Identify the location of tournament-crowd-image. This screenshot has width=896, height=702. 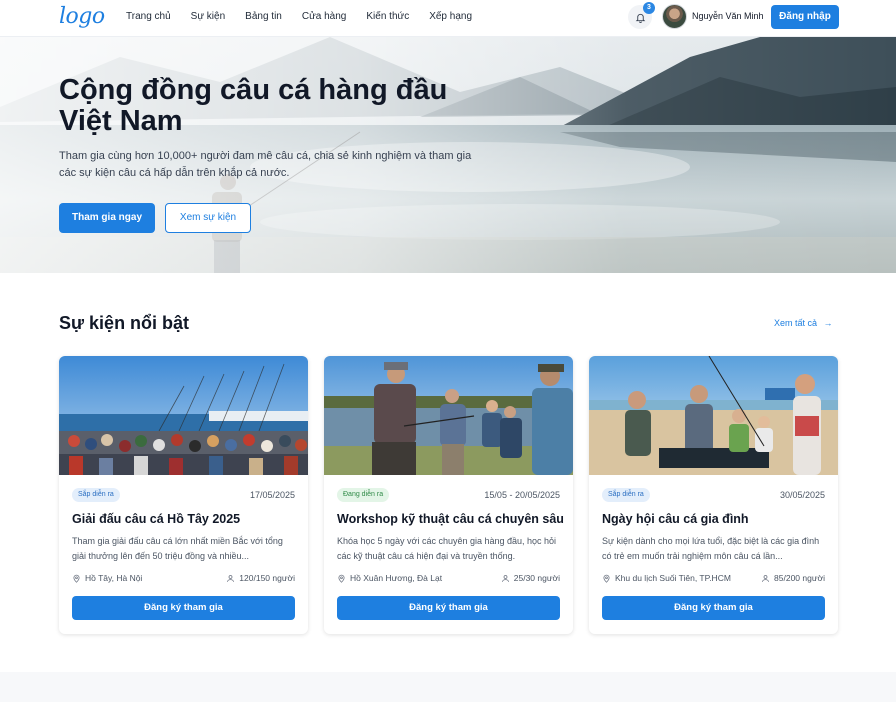
(183, 415).